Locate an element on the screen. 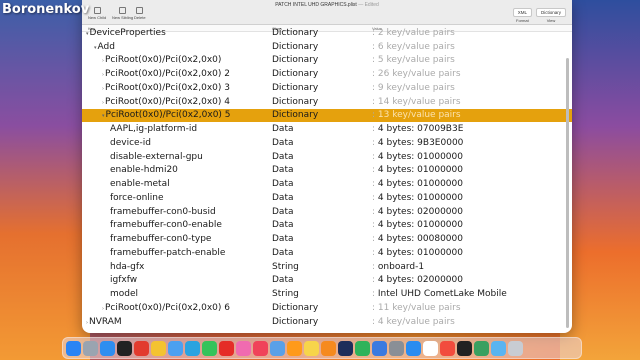 The width and height of the screenshot is (640, 360). outline-row: model String: Intel UHD CometLake Mobile is located at coordinates (327, 294).